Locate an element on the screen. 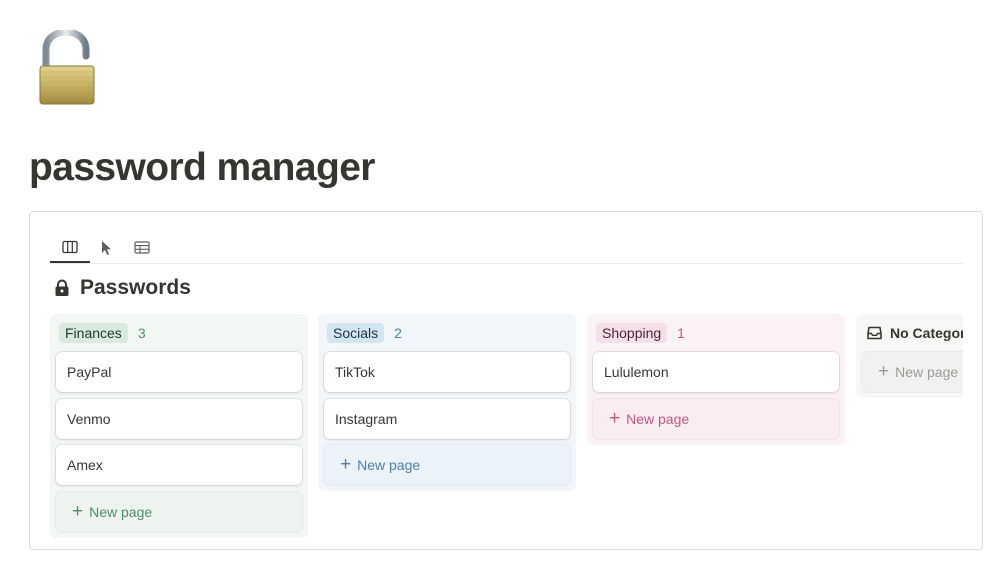 The width and height of the screenshot is (1005, 572). card-item: TikTok is located at coordinates (447, 372).